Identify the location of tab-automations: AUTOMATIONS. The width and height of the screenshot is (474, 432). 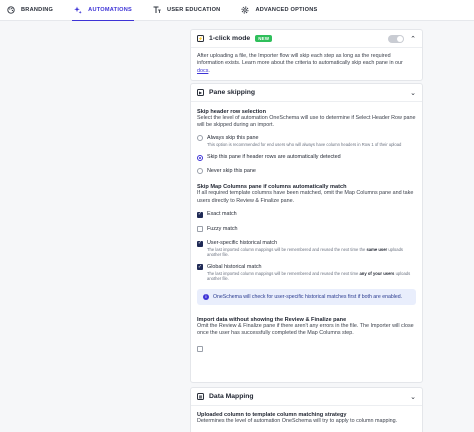
(103, 11).